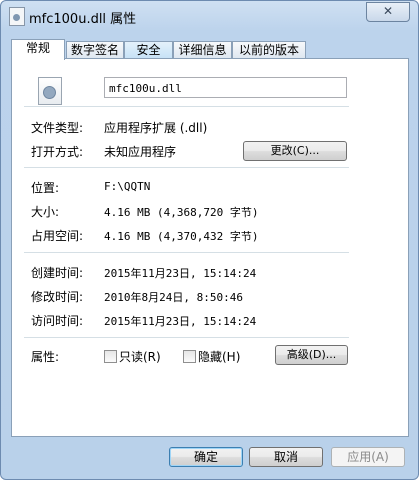  I want to click on size-label: 大小:, so click(45, 212).